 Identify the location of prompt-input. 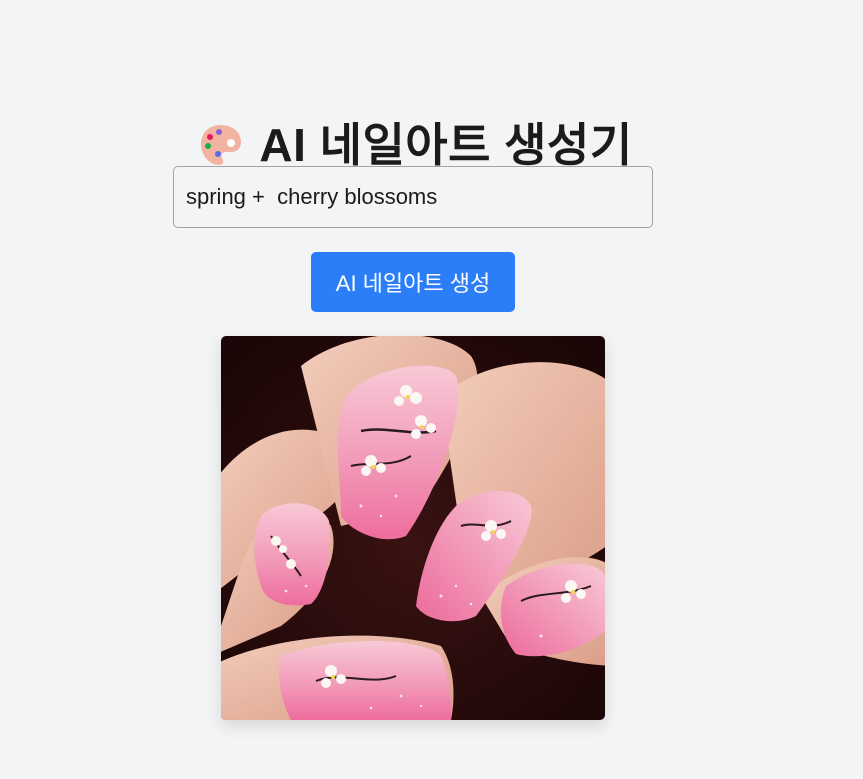
(413, 197).